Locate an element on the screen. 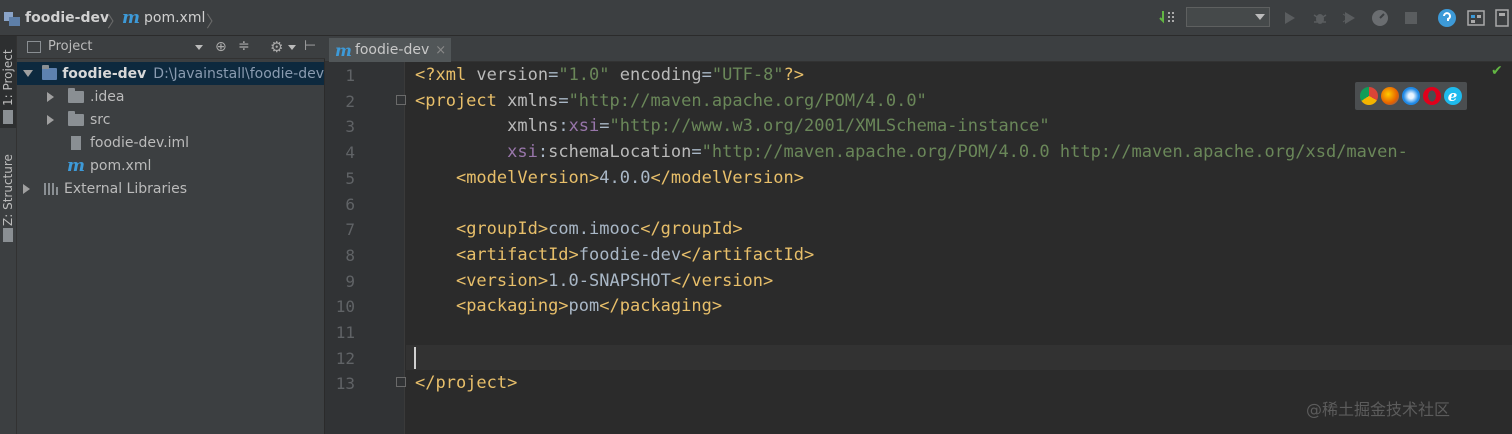 The height and width of the screenshot is (434, 1512). code-token: <packaging> is located at coordinates (512, 306).